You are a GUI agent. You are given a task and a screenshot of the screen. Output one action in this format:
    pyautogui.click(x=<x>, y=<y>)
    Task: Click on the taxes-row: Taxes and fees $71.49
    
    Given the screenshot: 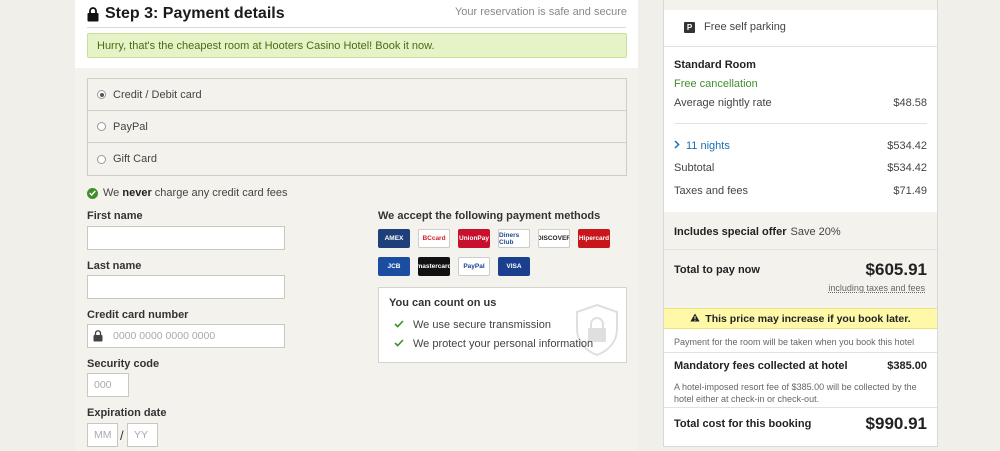 What is the action you would take?
    pyautogui.click(x=800, y=191)
    